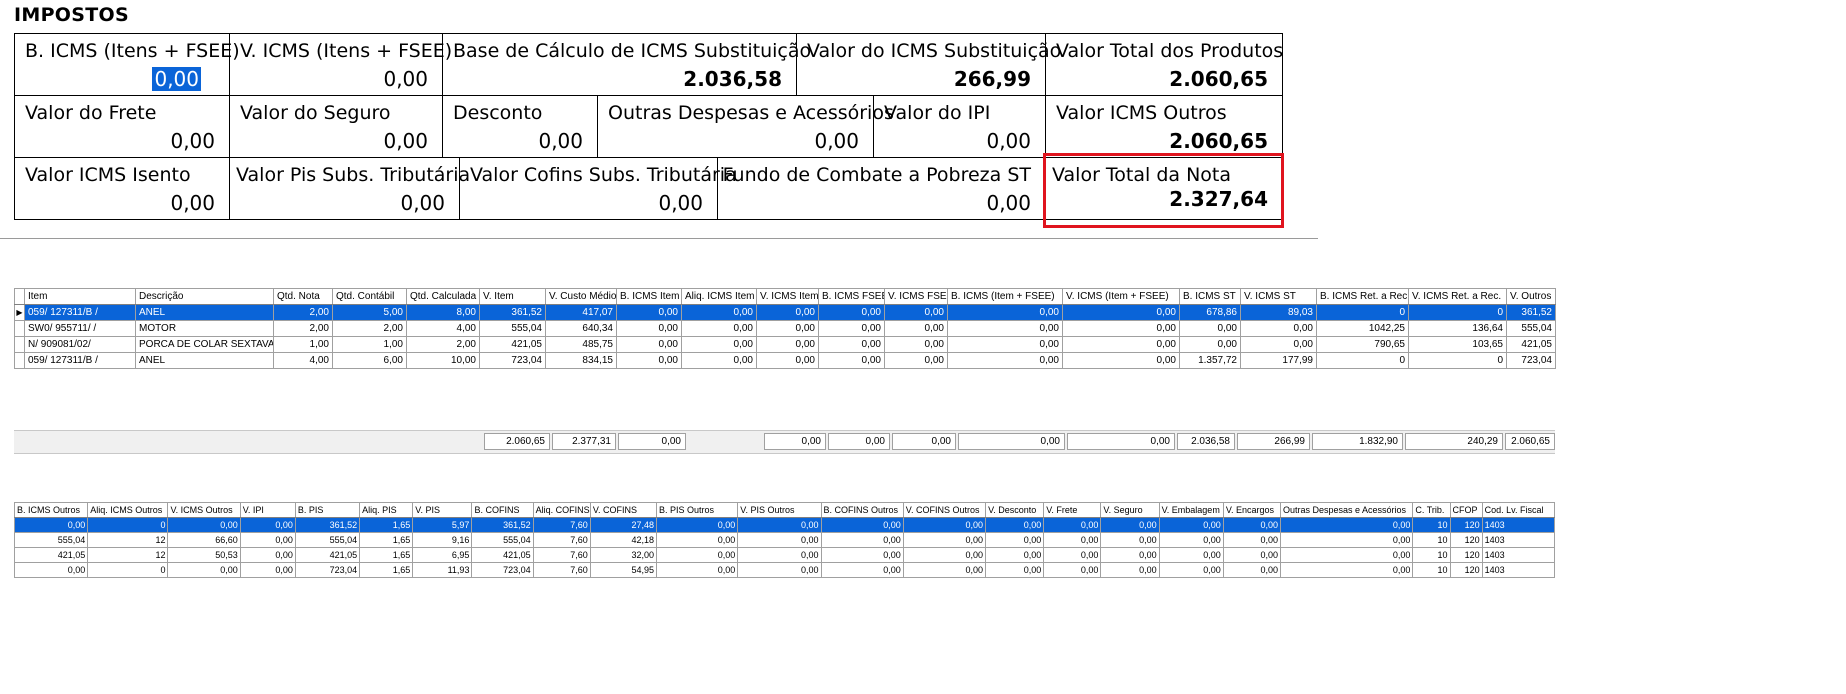 Image resolution: width=1846 pixels, height=694 pixels. I want to click on cell-b-icms-st: 1.357,72, so click(1210, 360).